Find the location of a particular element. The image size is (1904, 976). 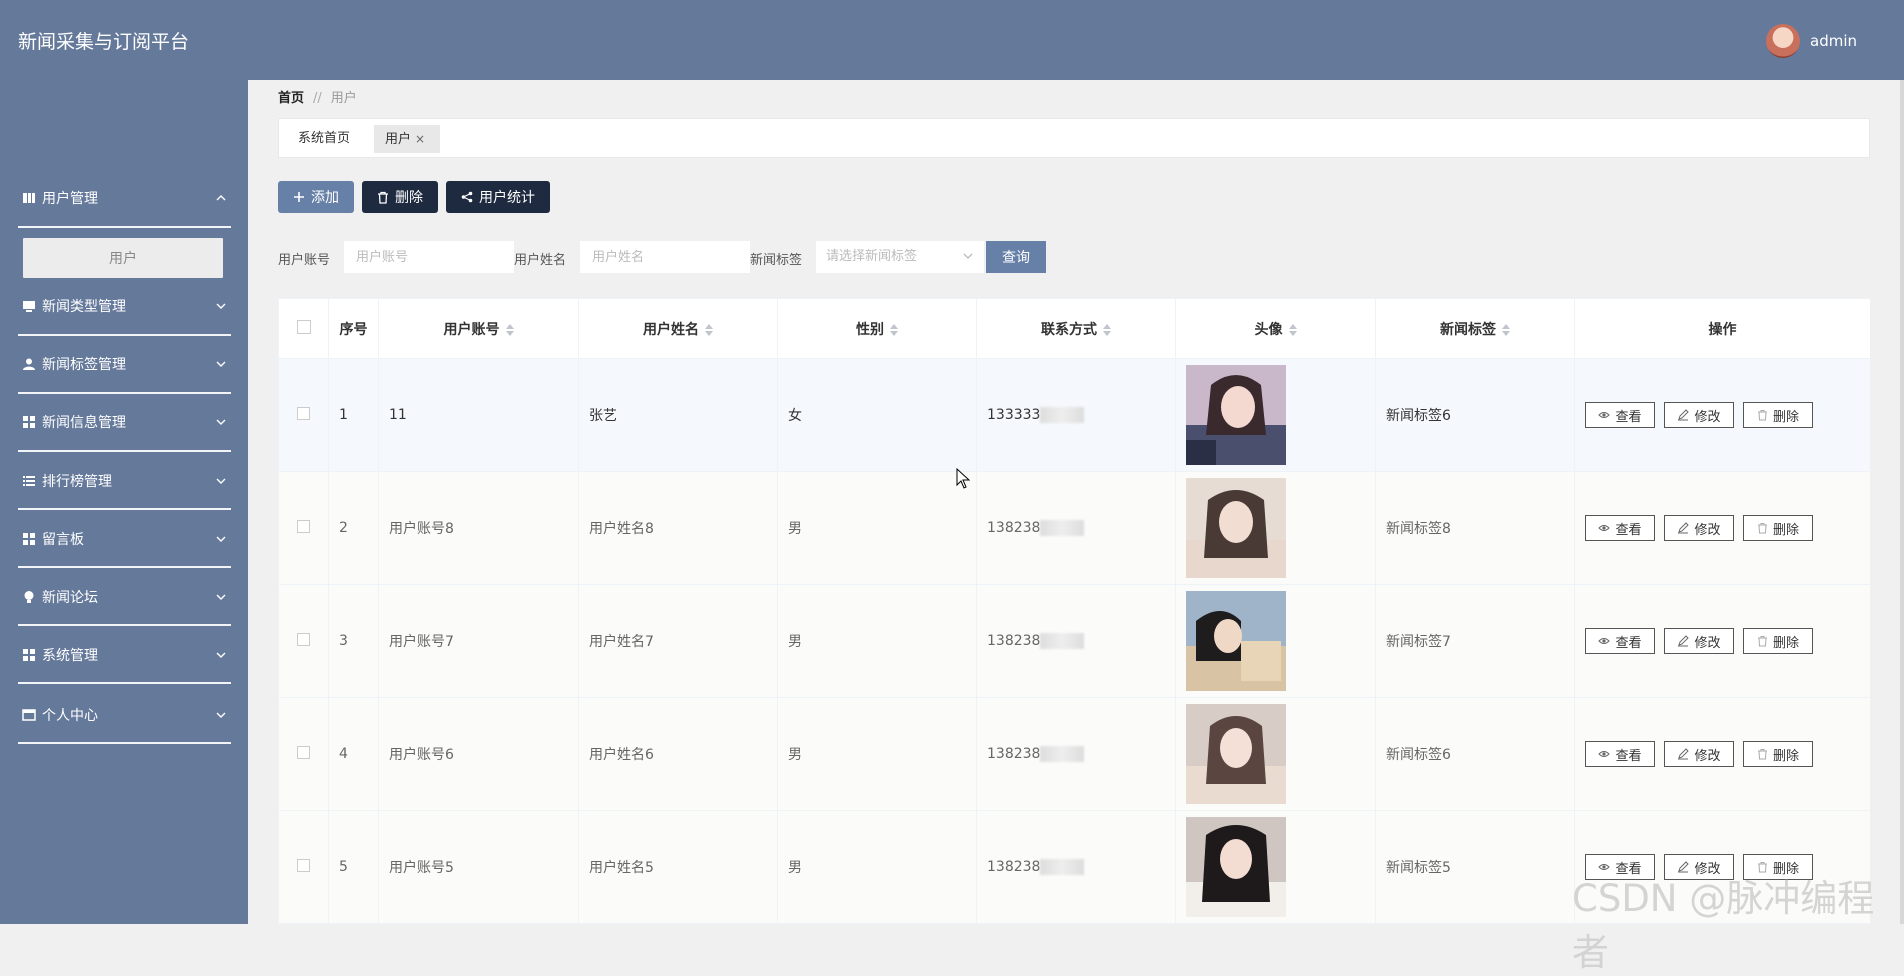

header-tag: 新闻标签 is located at coordinates (1475, 328).